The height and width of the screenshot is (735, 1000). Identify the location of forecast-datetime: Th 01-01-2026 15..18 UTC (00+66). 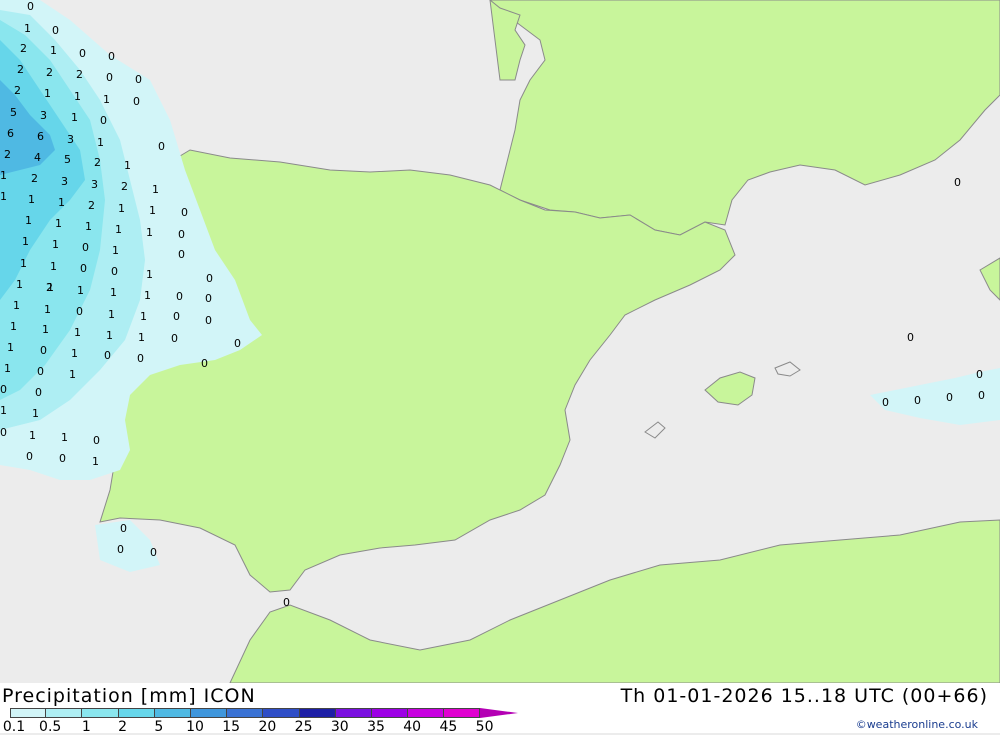
(804, 696).